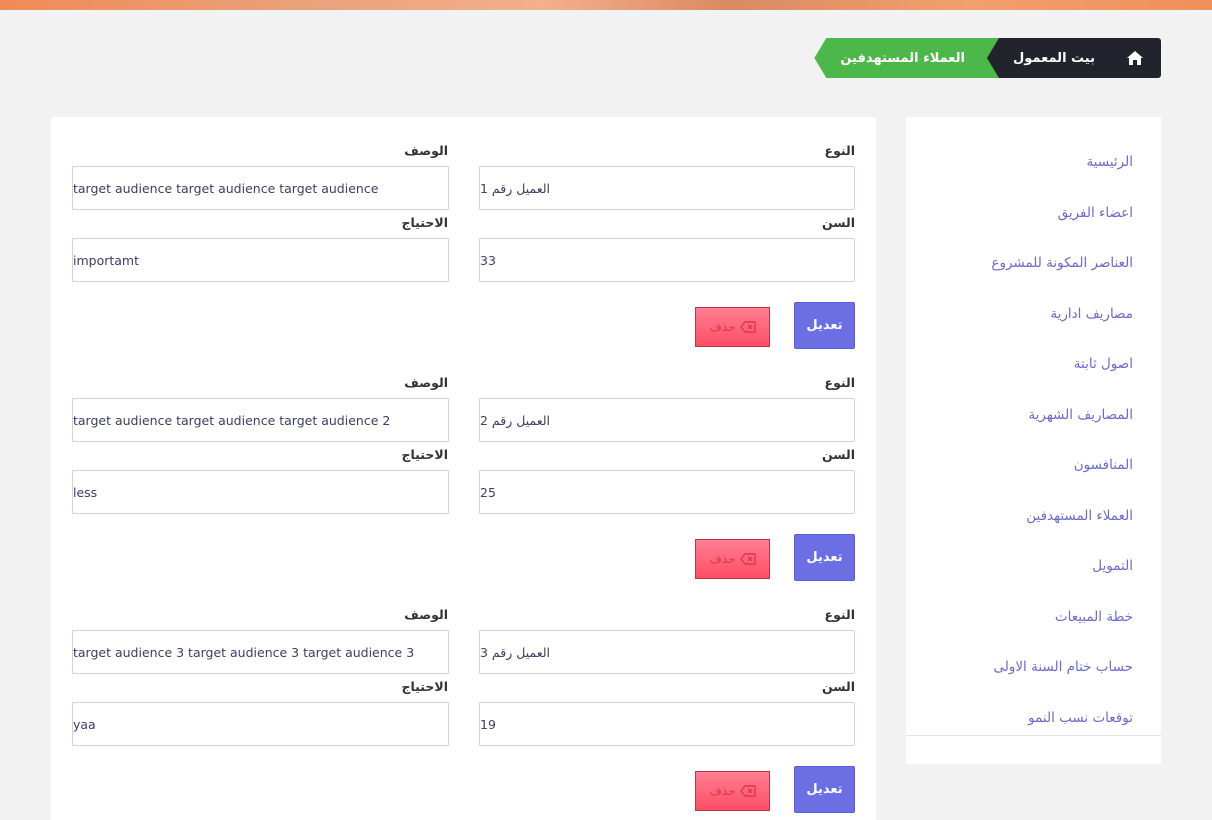 Image resolution: width=1212 pixels, height=820 pixels. I want to click on sidebar-item-home: الرئيسية, so click(1033, 162).